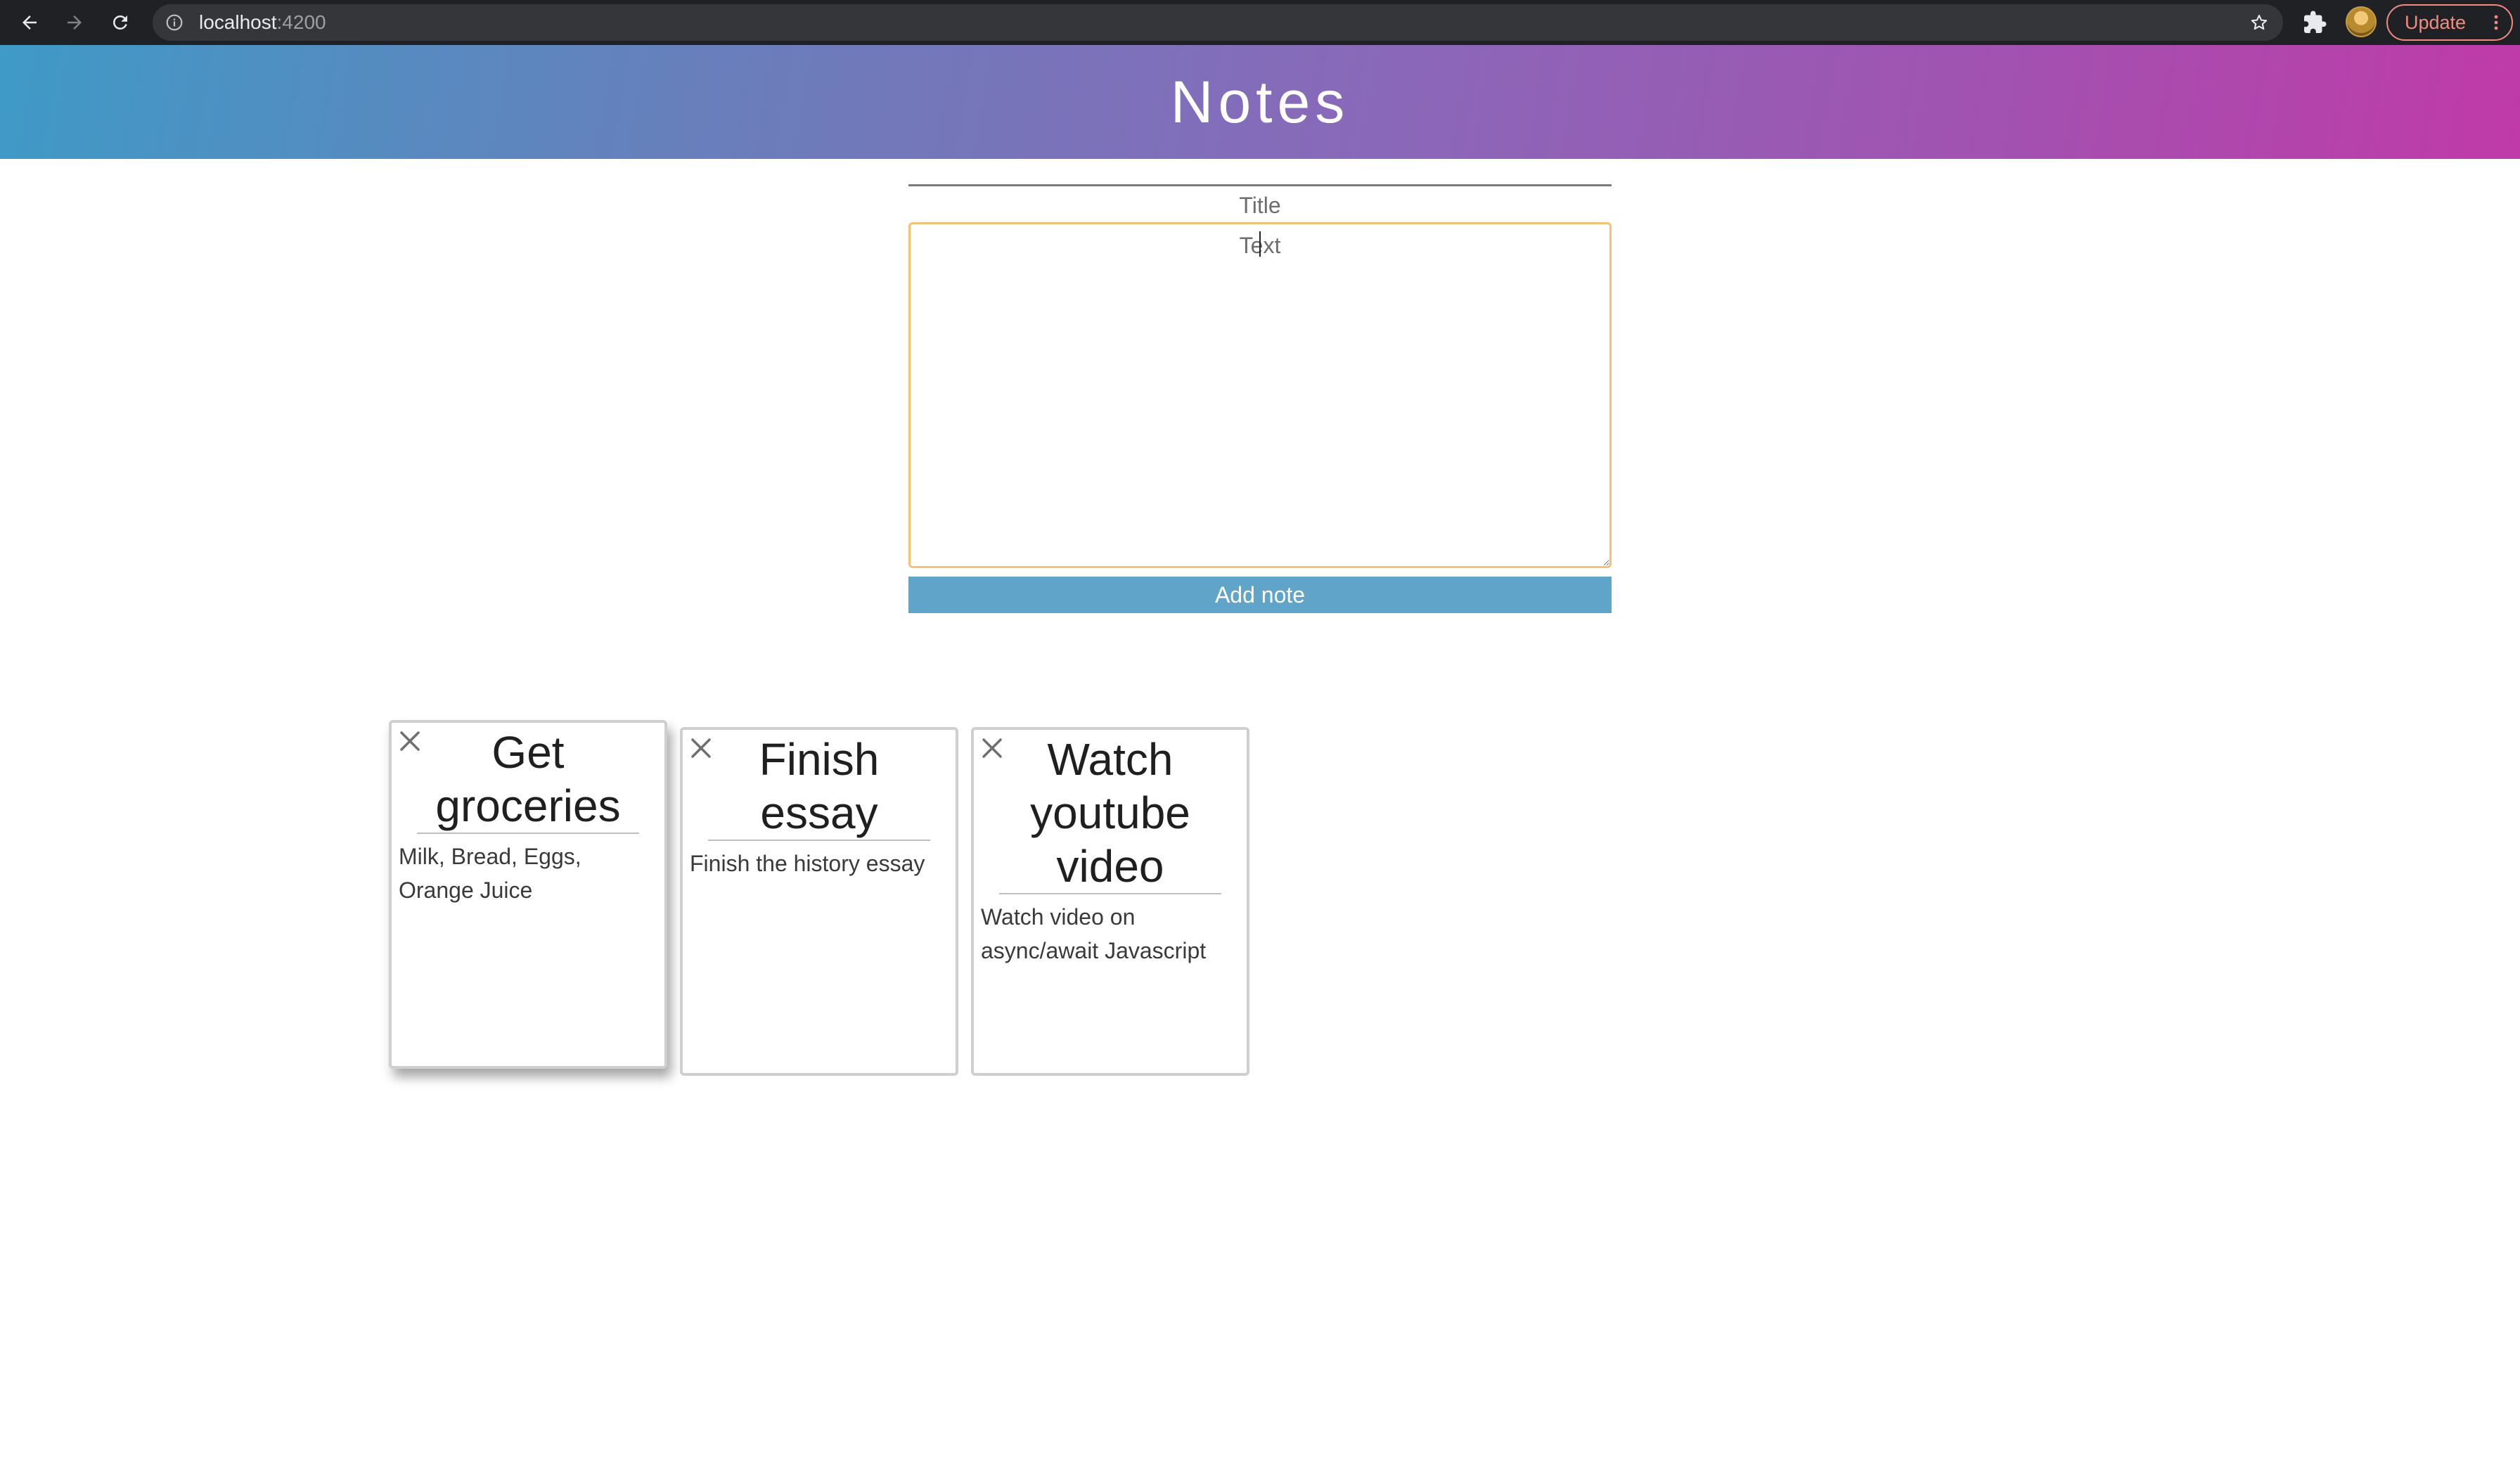 This screenshot has width=2520, height=1478. I want to click on update-button: Update, so click(2449, 22).